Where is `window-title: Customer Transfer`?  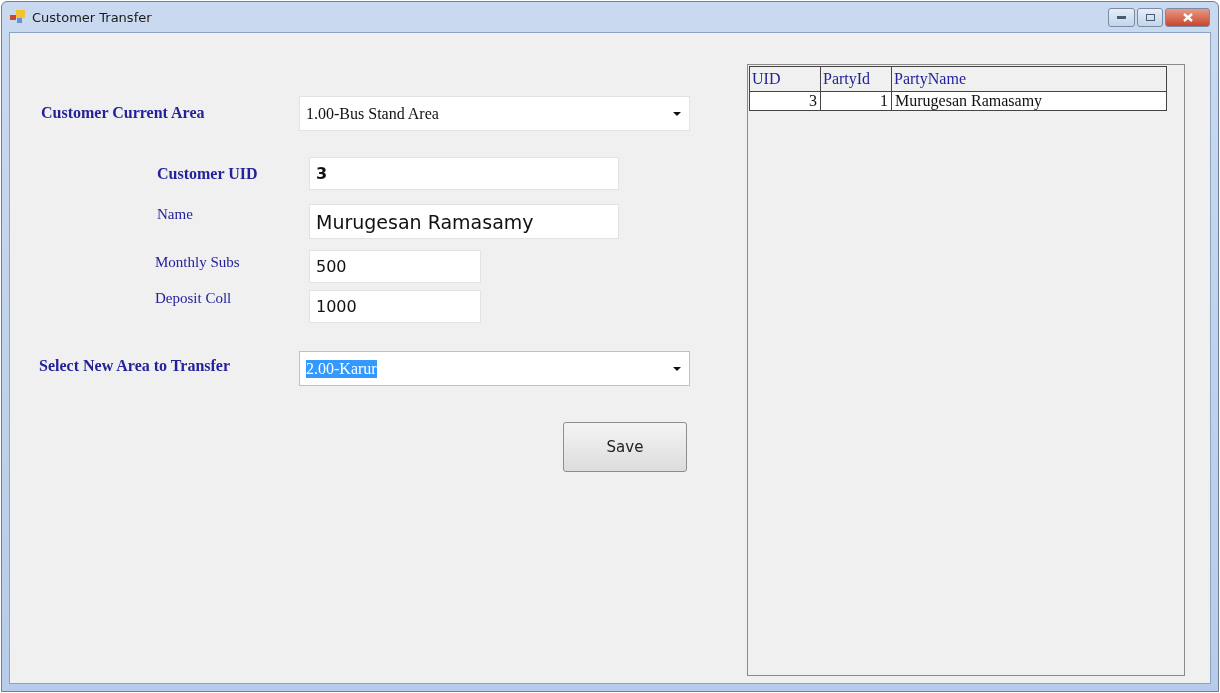 window-title: Customer Transfer is located at coordinates (92, 17).